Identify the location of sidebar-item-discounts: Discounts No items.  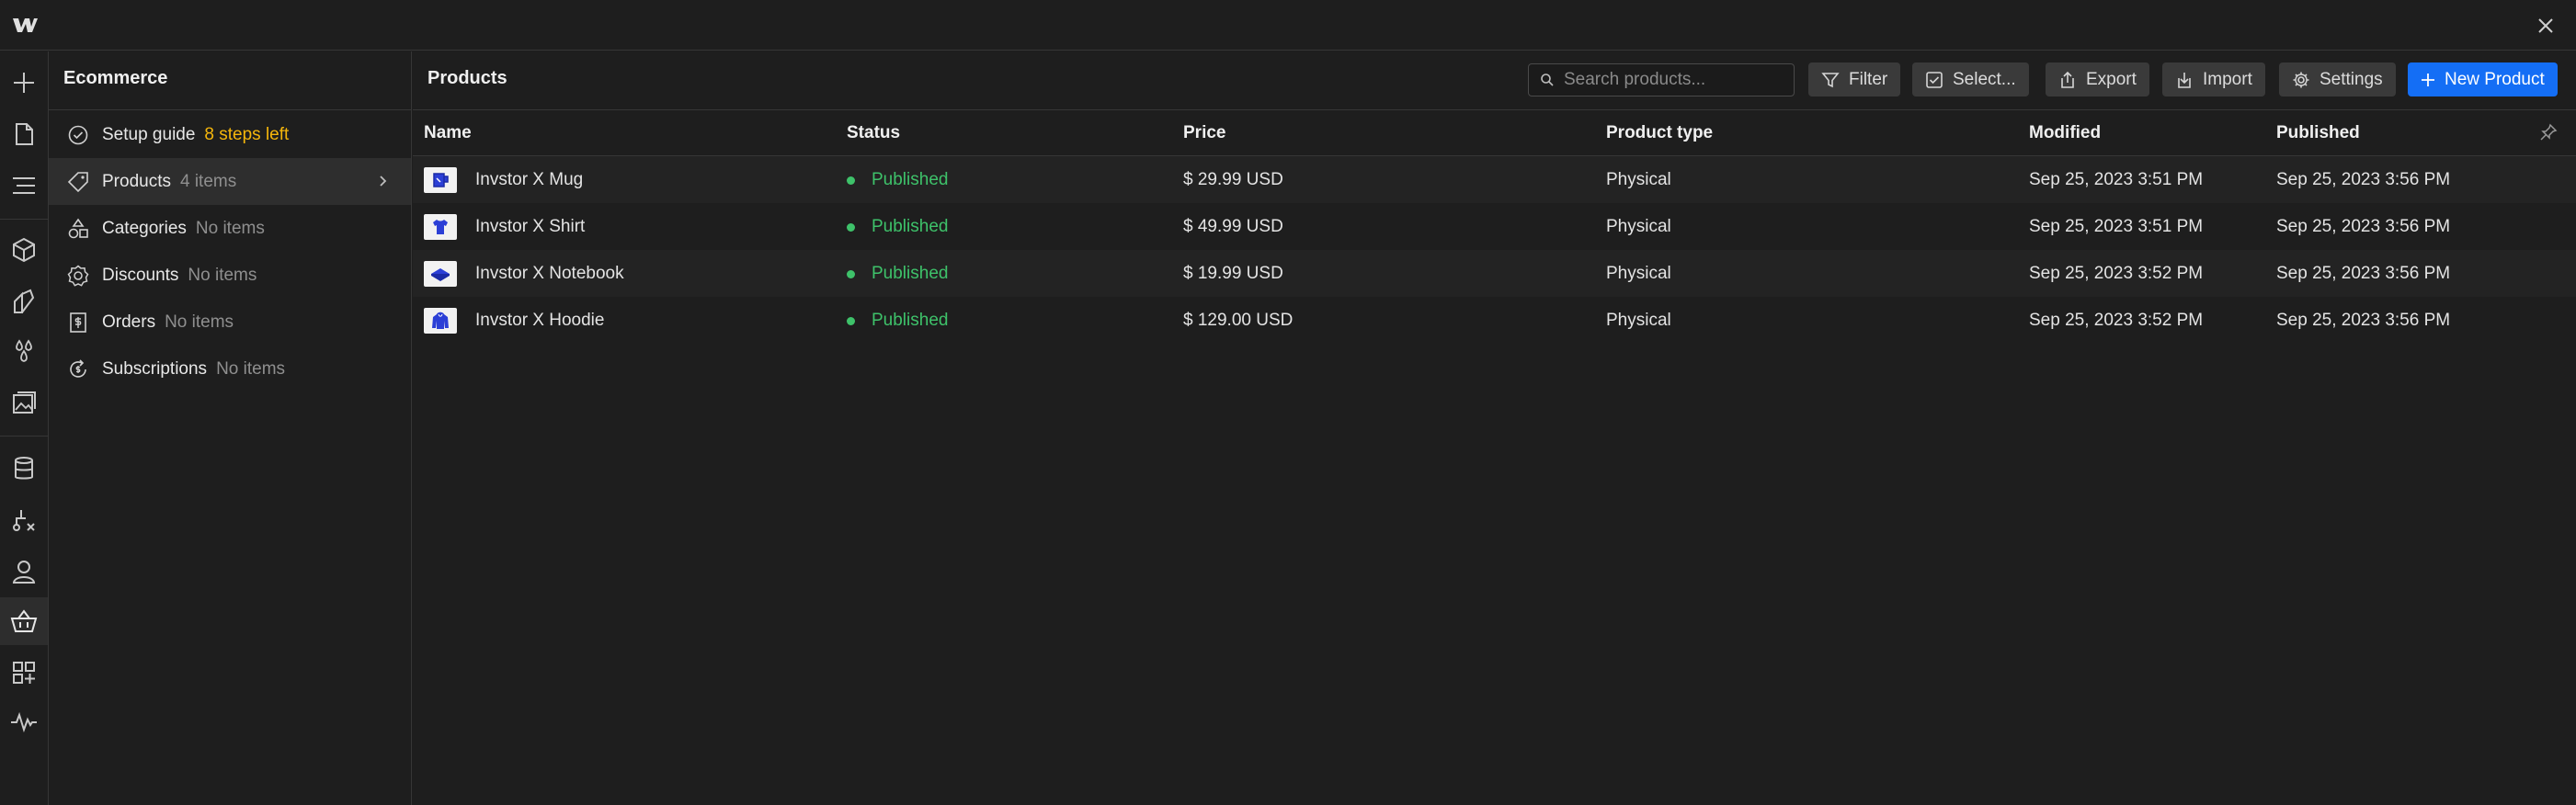
(230, 275).